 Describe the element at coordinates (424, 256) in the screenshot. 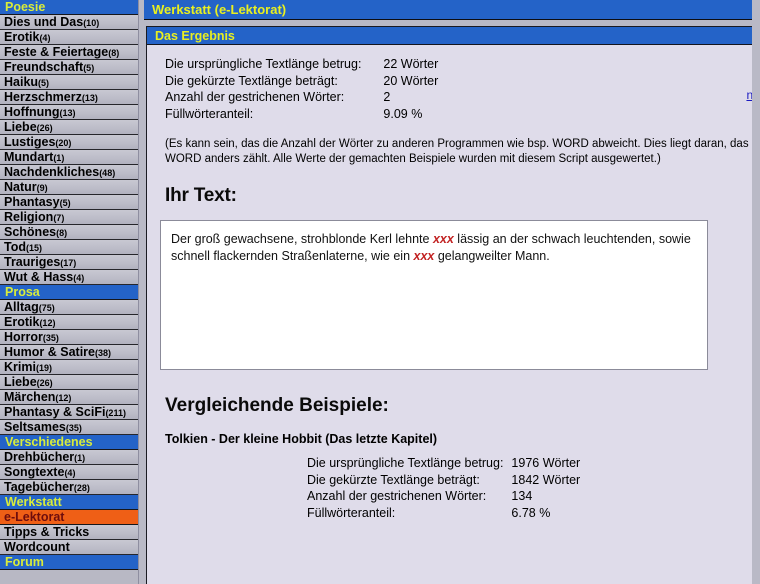

I see `filler-word-mark-2: xxx` at that location.